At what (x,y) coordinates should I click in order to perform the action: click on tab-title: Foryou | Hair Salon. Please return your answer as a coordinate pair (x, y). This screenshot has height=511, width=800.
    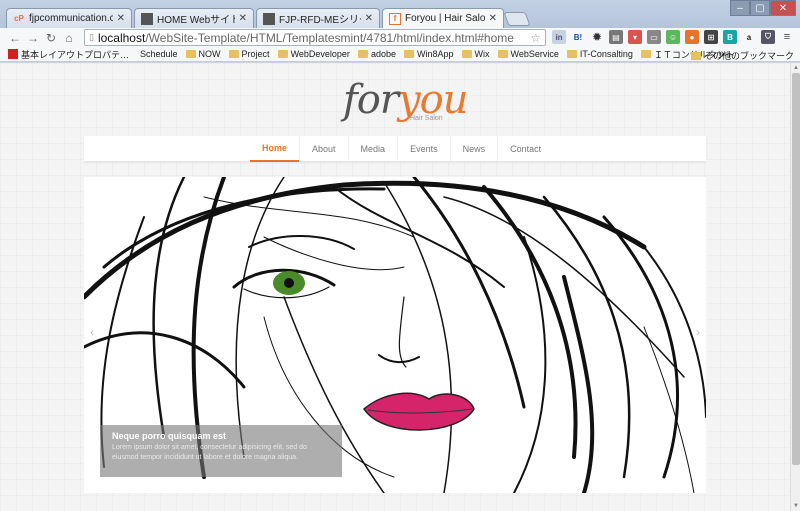
    Looking at the image, I should click on (445, 18).